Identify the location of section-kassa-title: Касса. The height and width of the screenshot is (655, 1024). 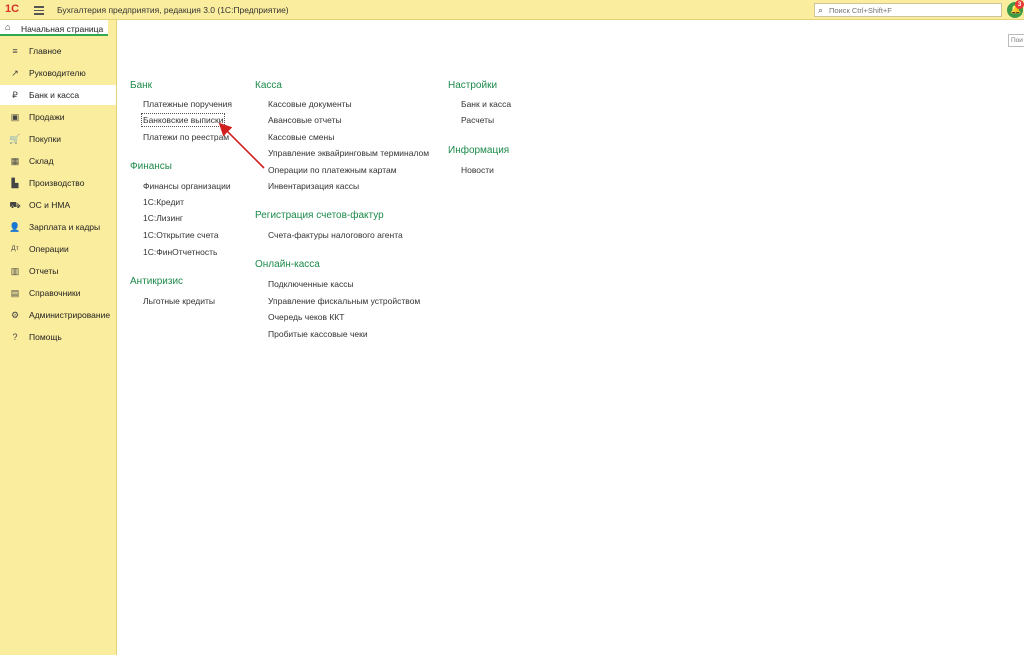
(268, 85).